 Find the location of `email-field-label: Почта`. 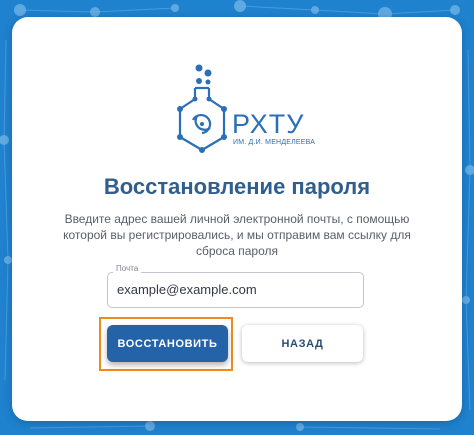

email-field-label: Почта is located at coordinates (127, 269).